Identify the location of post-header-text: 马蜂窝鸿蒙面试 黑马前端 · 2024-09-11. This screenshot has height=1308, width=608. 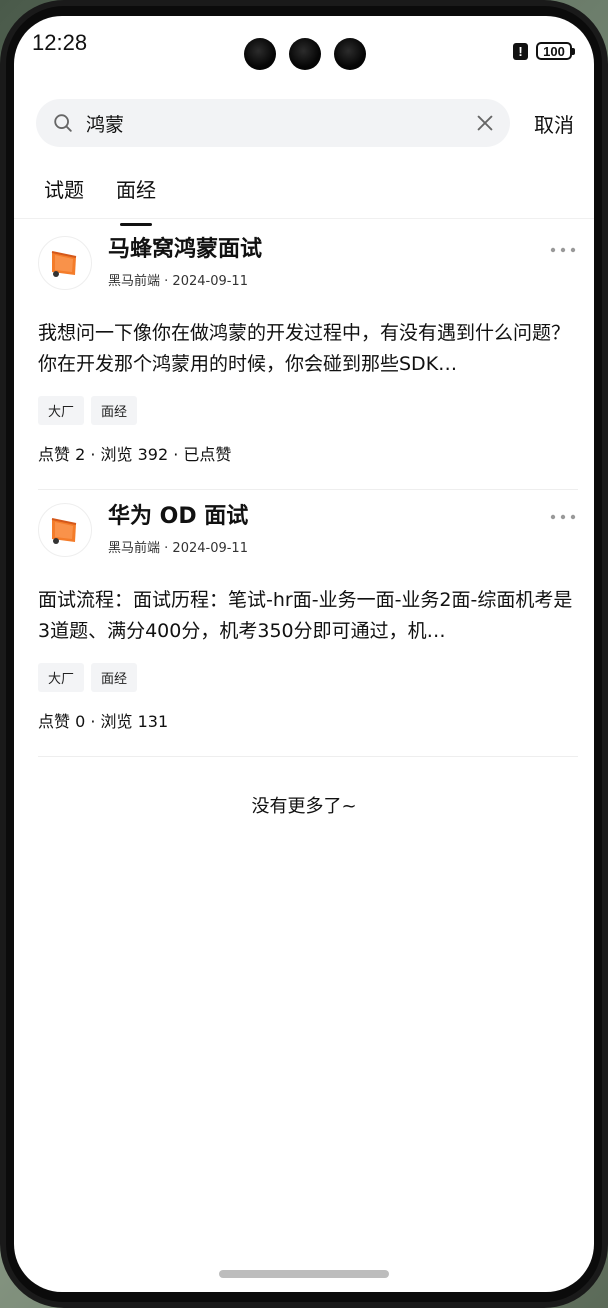
(185, 262).